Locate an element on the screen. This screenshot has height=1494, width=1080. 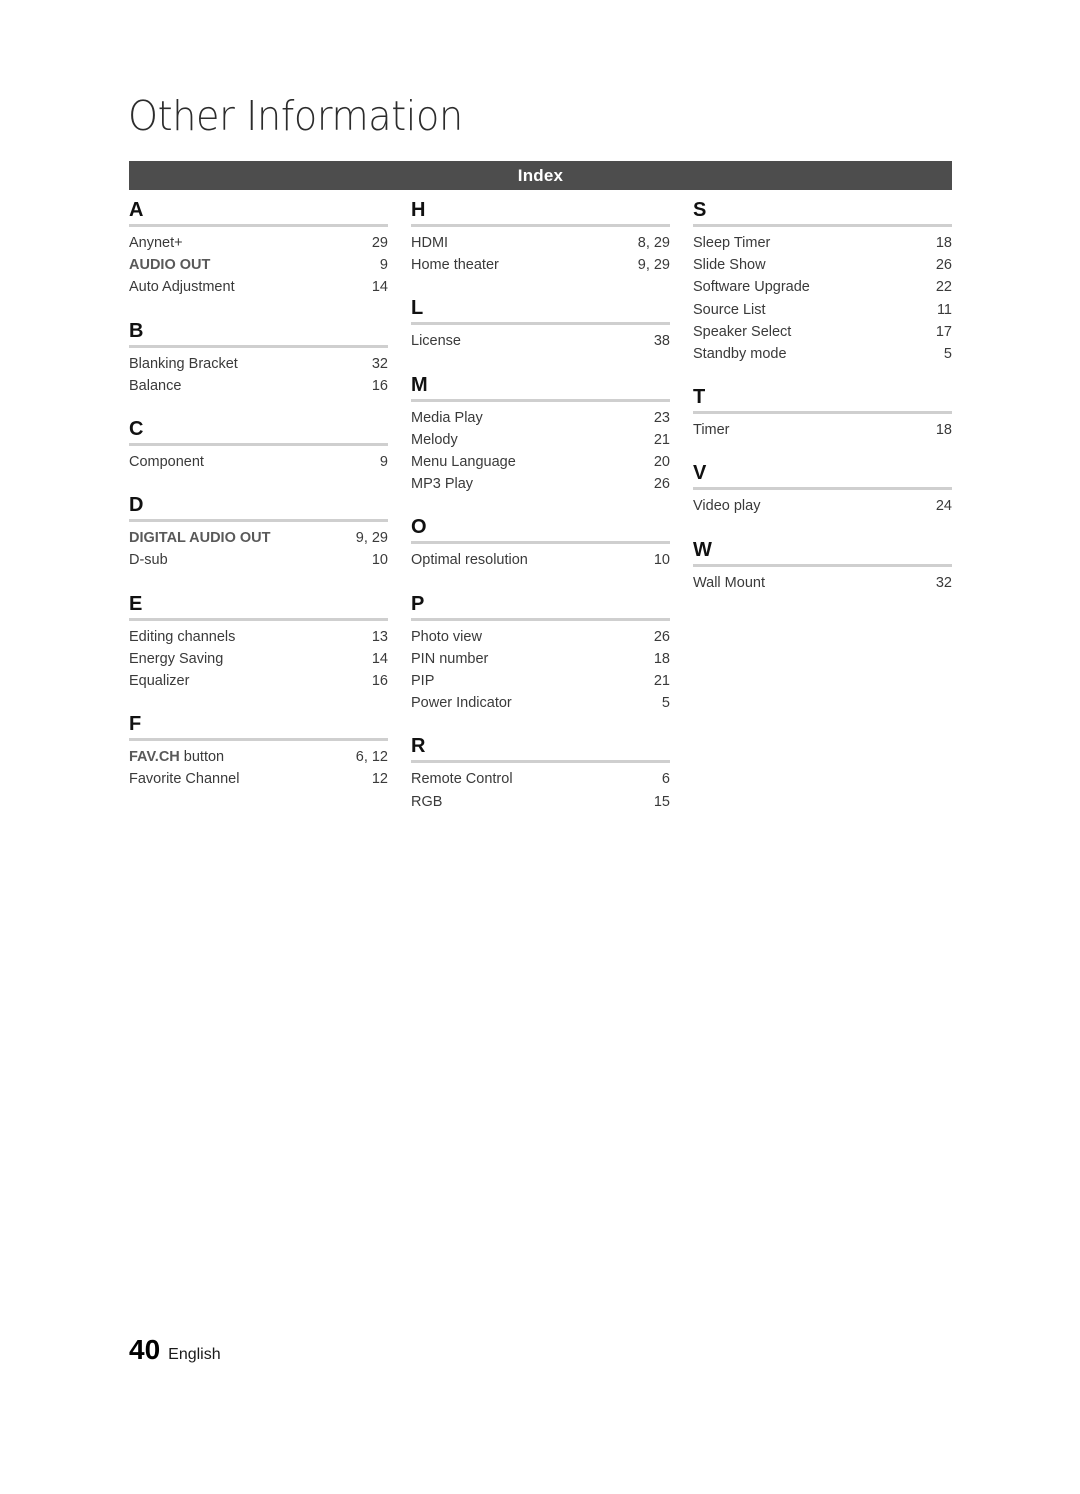
index-entry-page: 29 is located at coordinates (379, 243).